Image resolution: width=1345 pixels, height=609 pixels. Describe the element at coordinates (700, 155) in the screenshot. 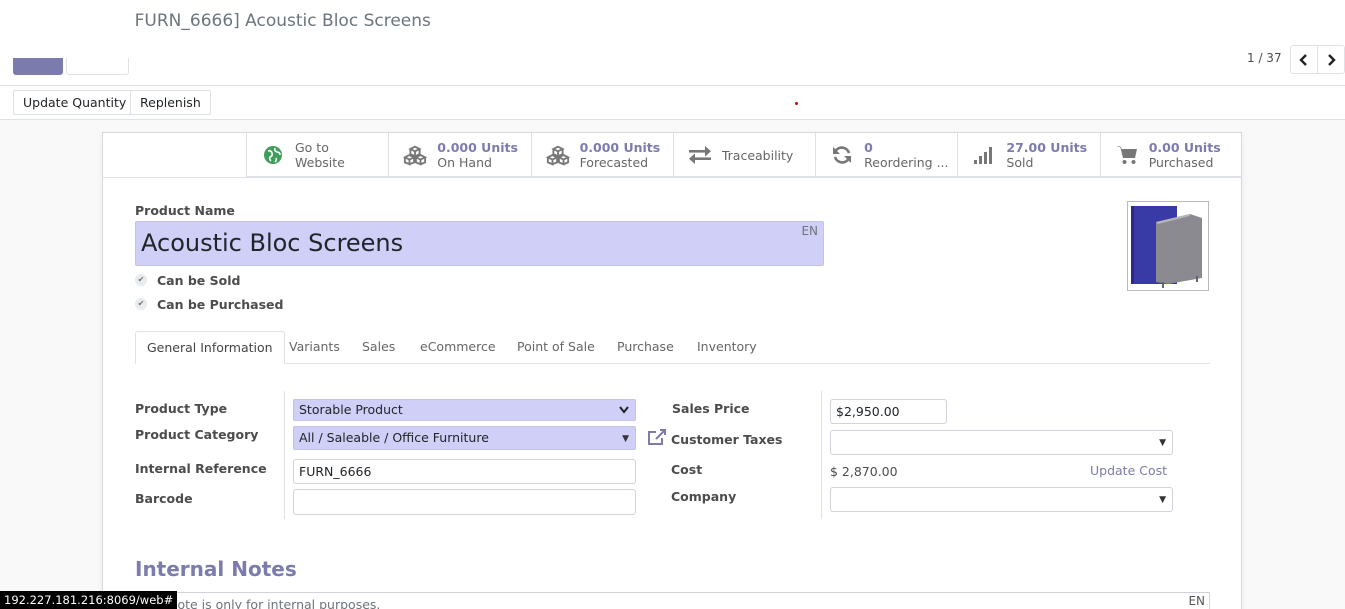

I see `exchange-icon` at that location.